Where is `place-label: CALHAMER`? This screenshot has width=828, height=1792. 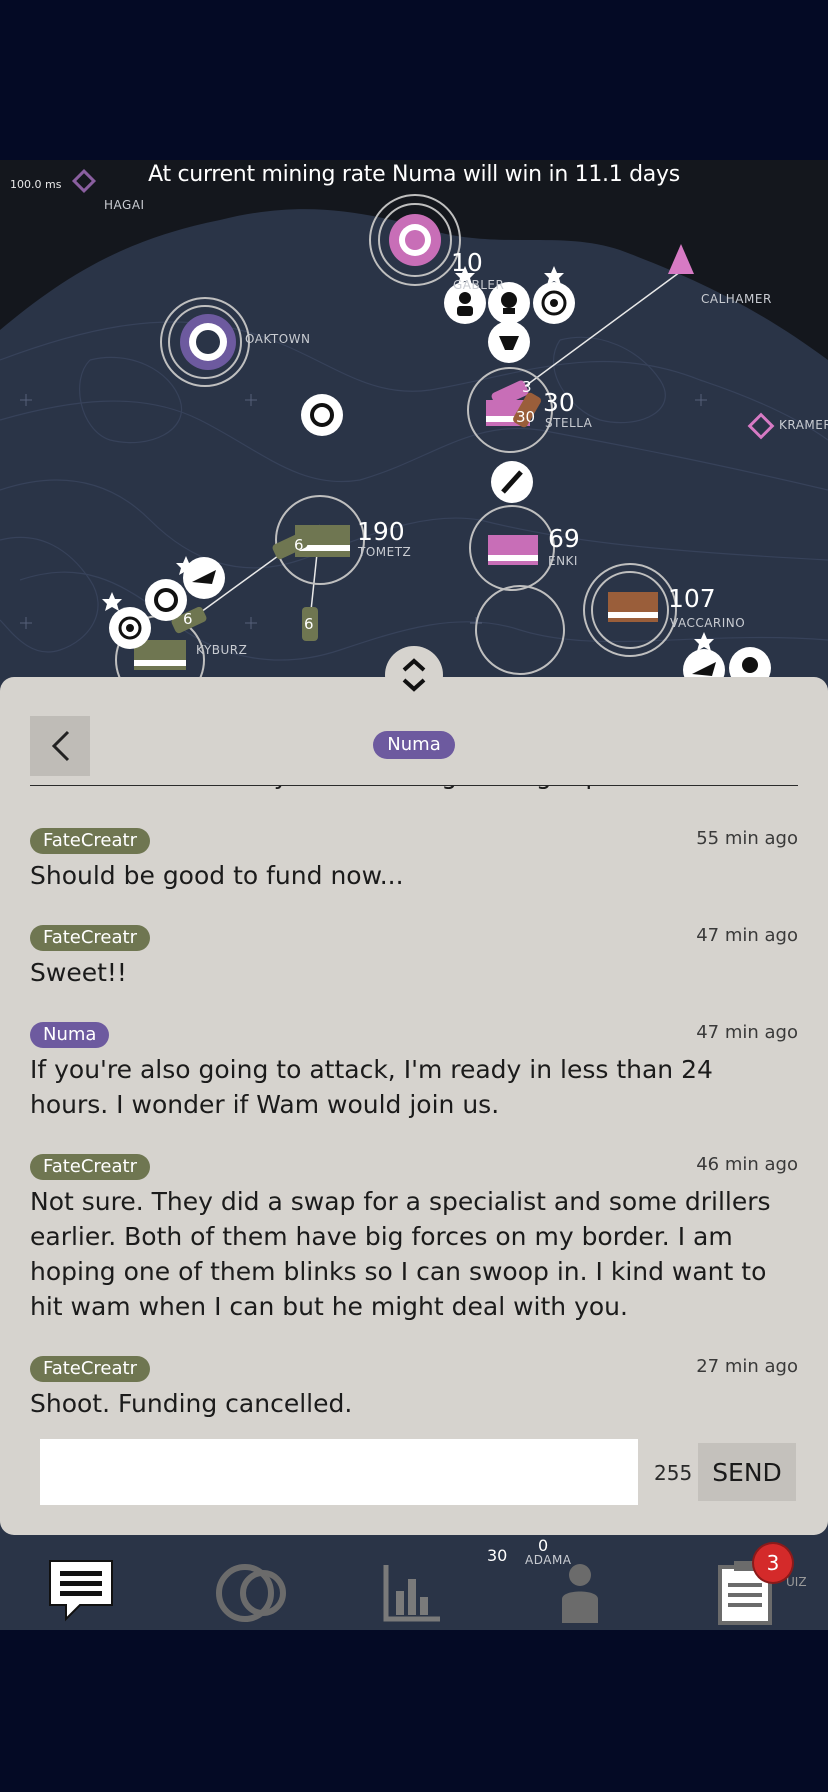 place-label: CALHAMER is located at coordinates (736, 299).